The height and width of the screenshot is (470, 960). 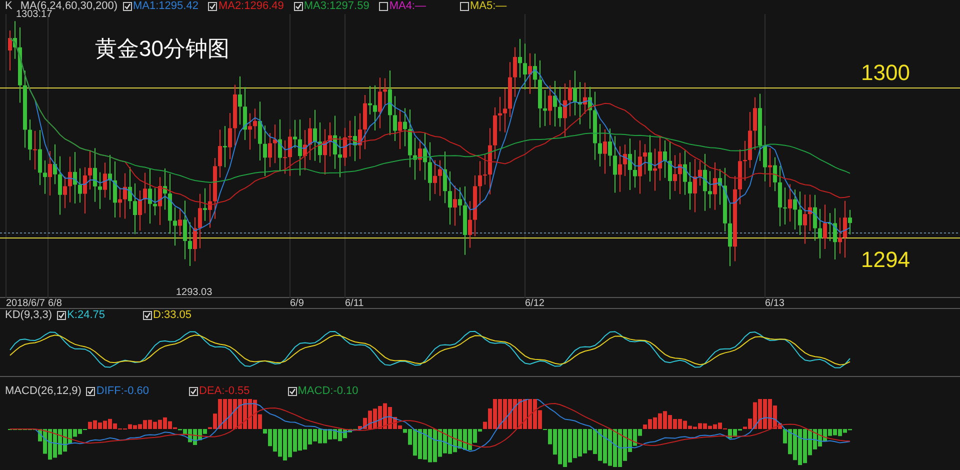 I want to click on legend-value: MA3:1297.59, so click(x=337, y=6).